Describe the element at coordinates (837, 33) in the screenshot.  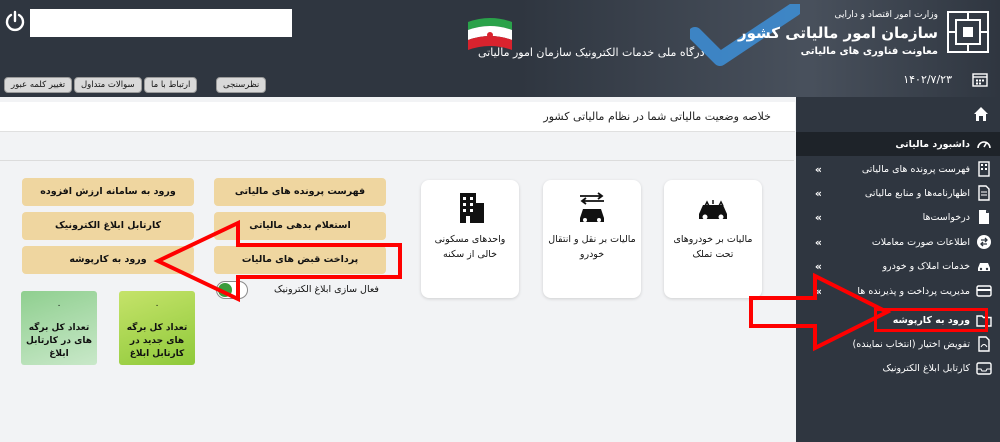
I see `org-name: سازمان امور مالیاتی کشور` at that location.